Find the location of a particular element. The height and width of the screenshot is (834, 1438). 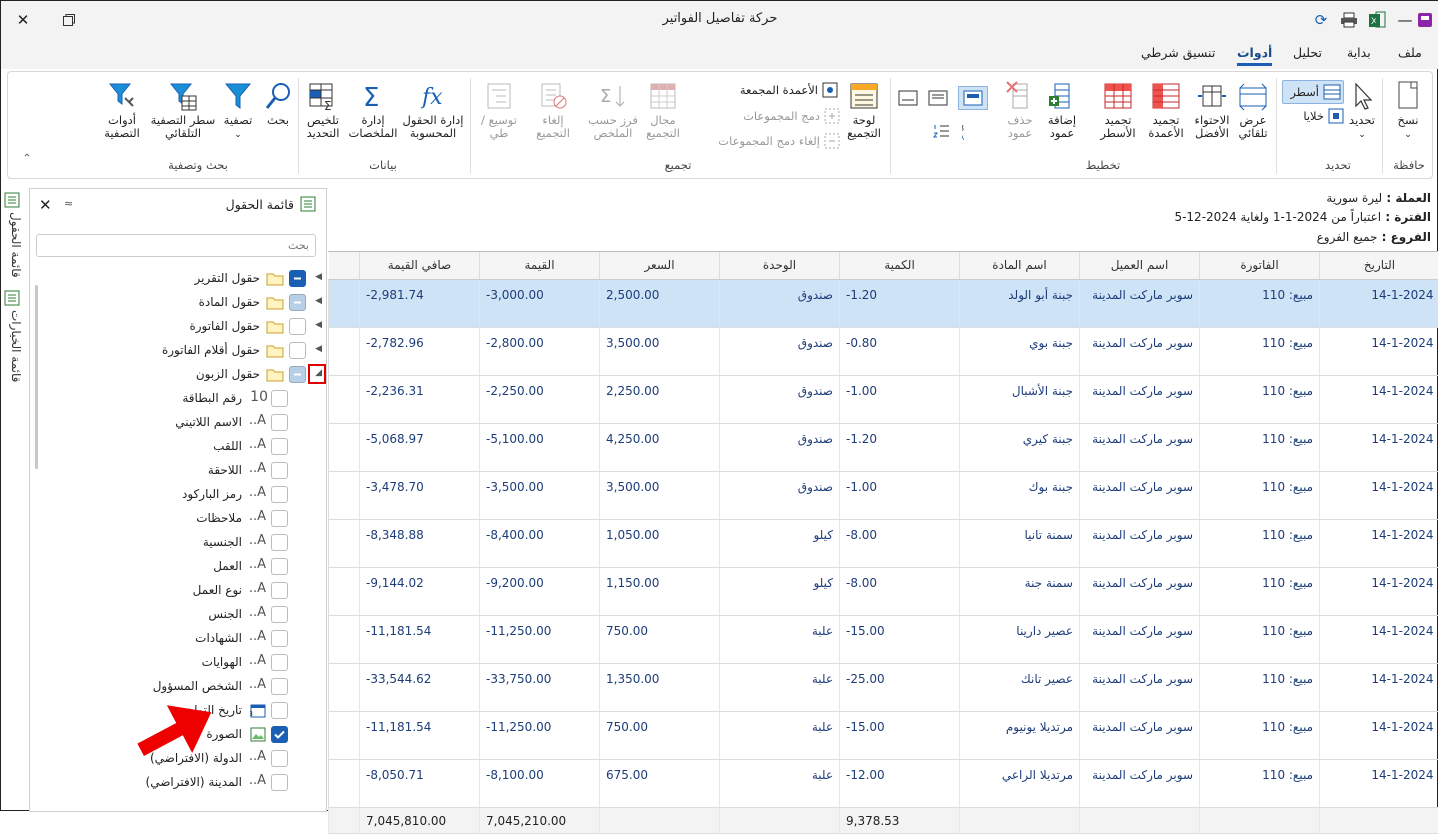

layout-view-3-button is located at coordinates (908, 98).